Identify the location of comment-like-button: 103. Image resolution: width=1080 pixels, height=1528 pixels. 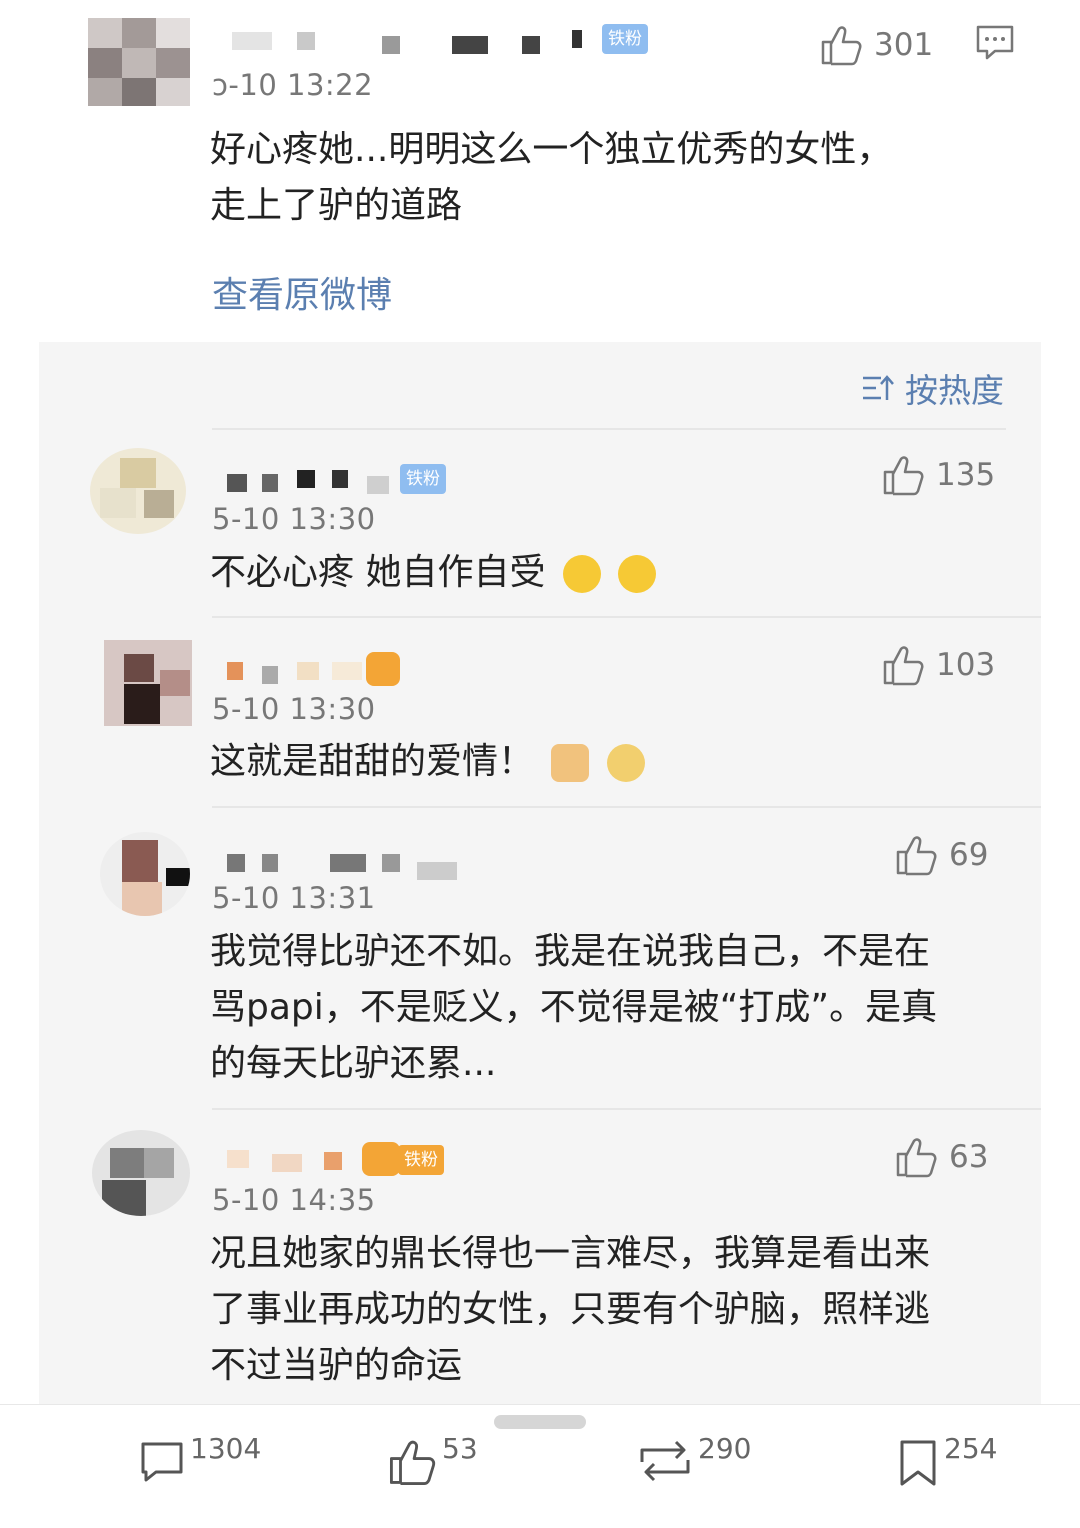
(938, 665).